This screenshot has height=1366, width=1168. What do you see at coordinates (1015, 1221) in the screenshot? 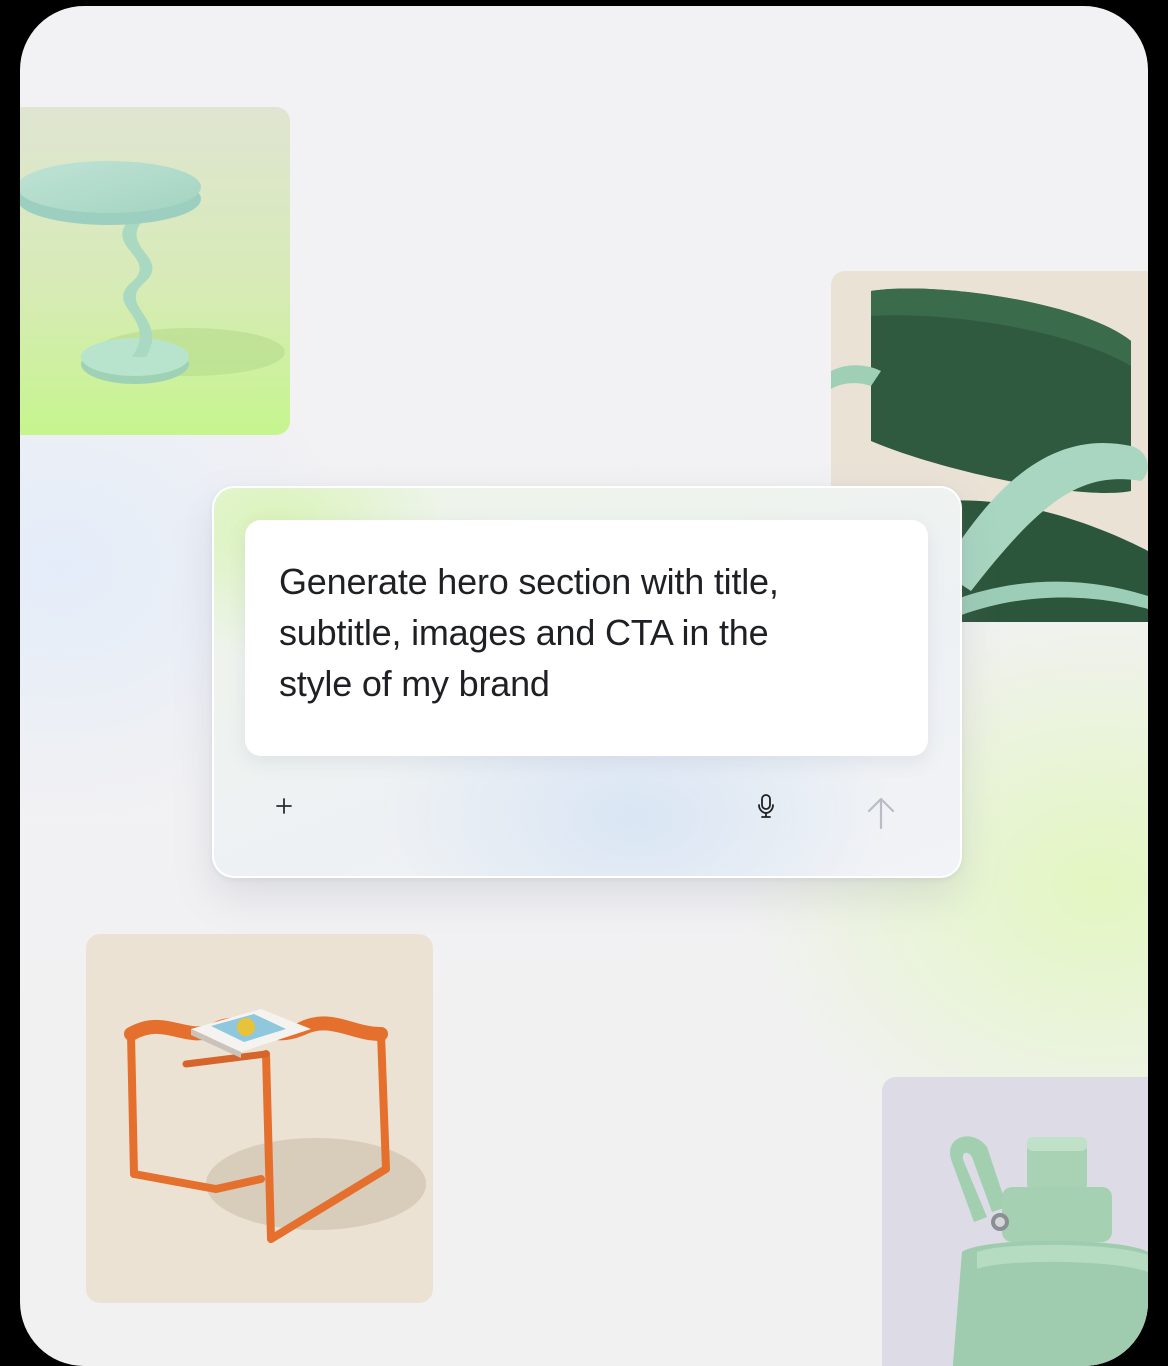
I see `water-bottle-image` at bounding box center [1015, 1221].